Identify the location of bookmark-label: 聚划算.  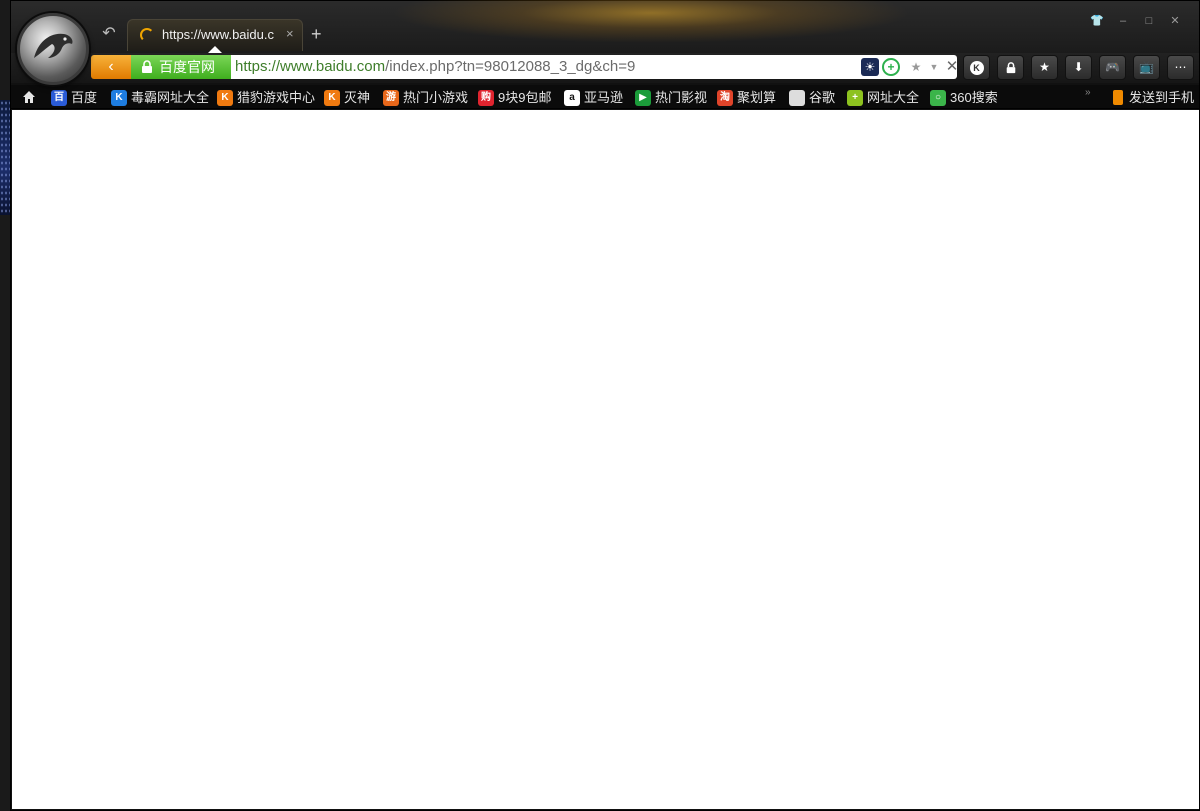
(757, 97).